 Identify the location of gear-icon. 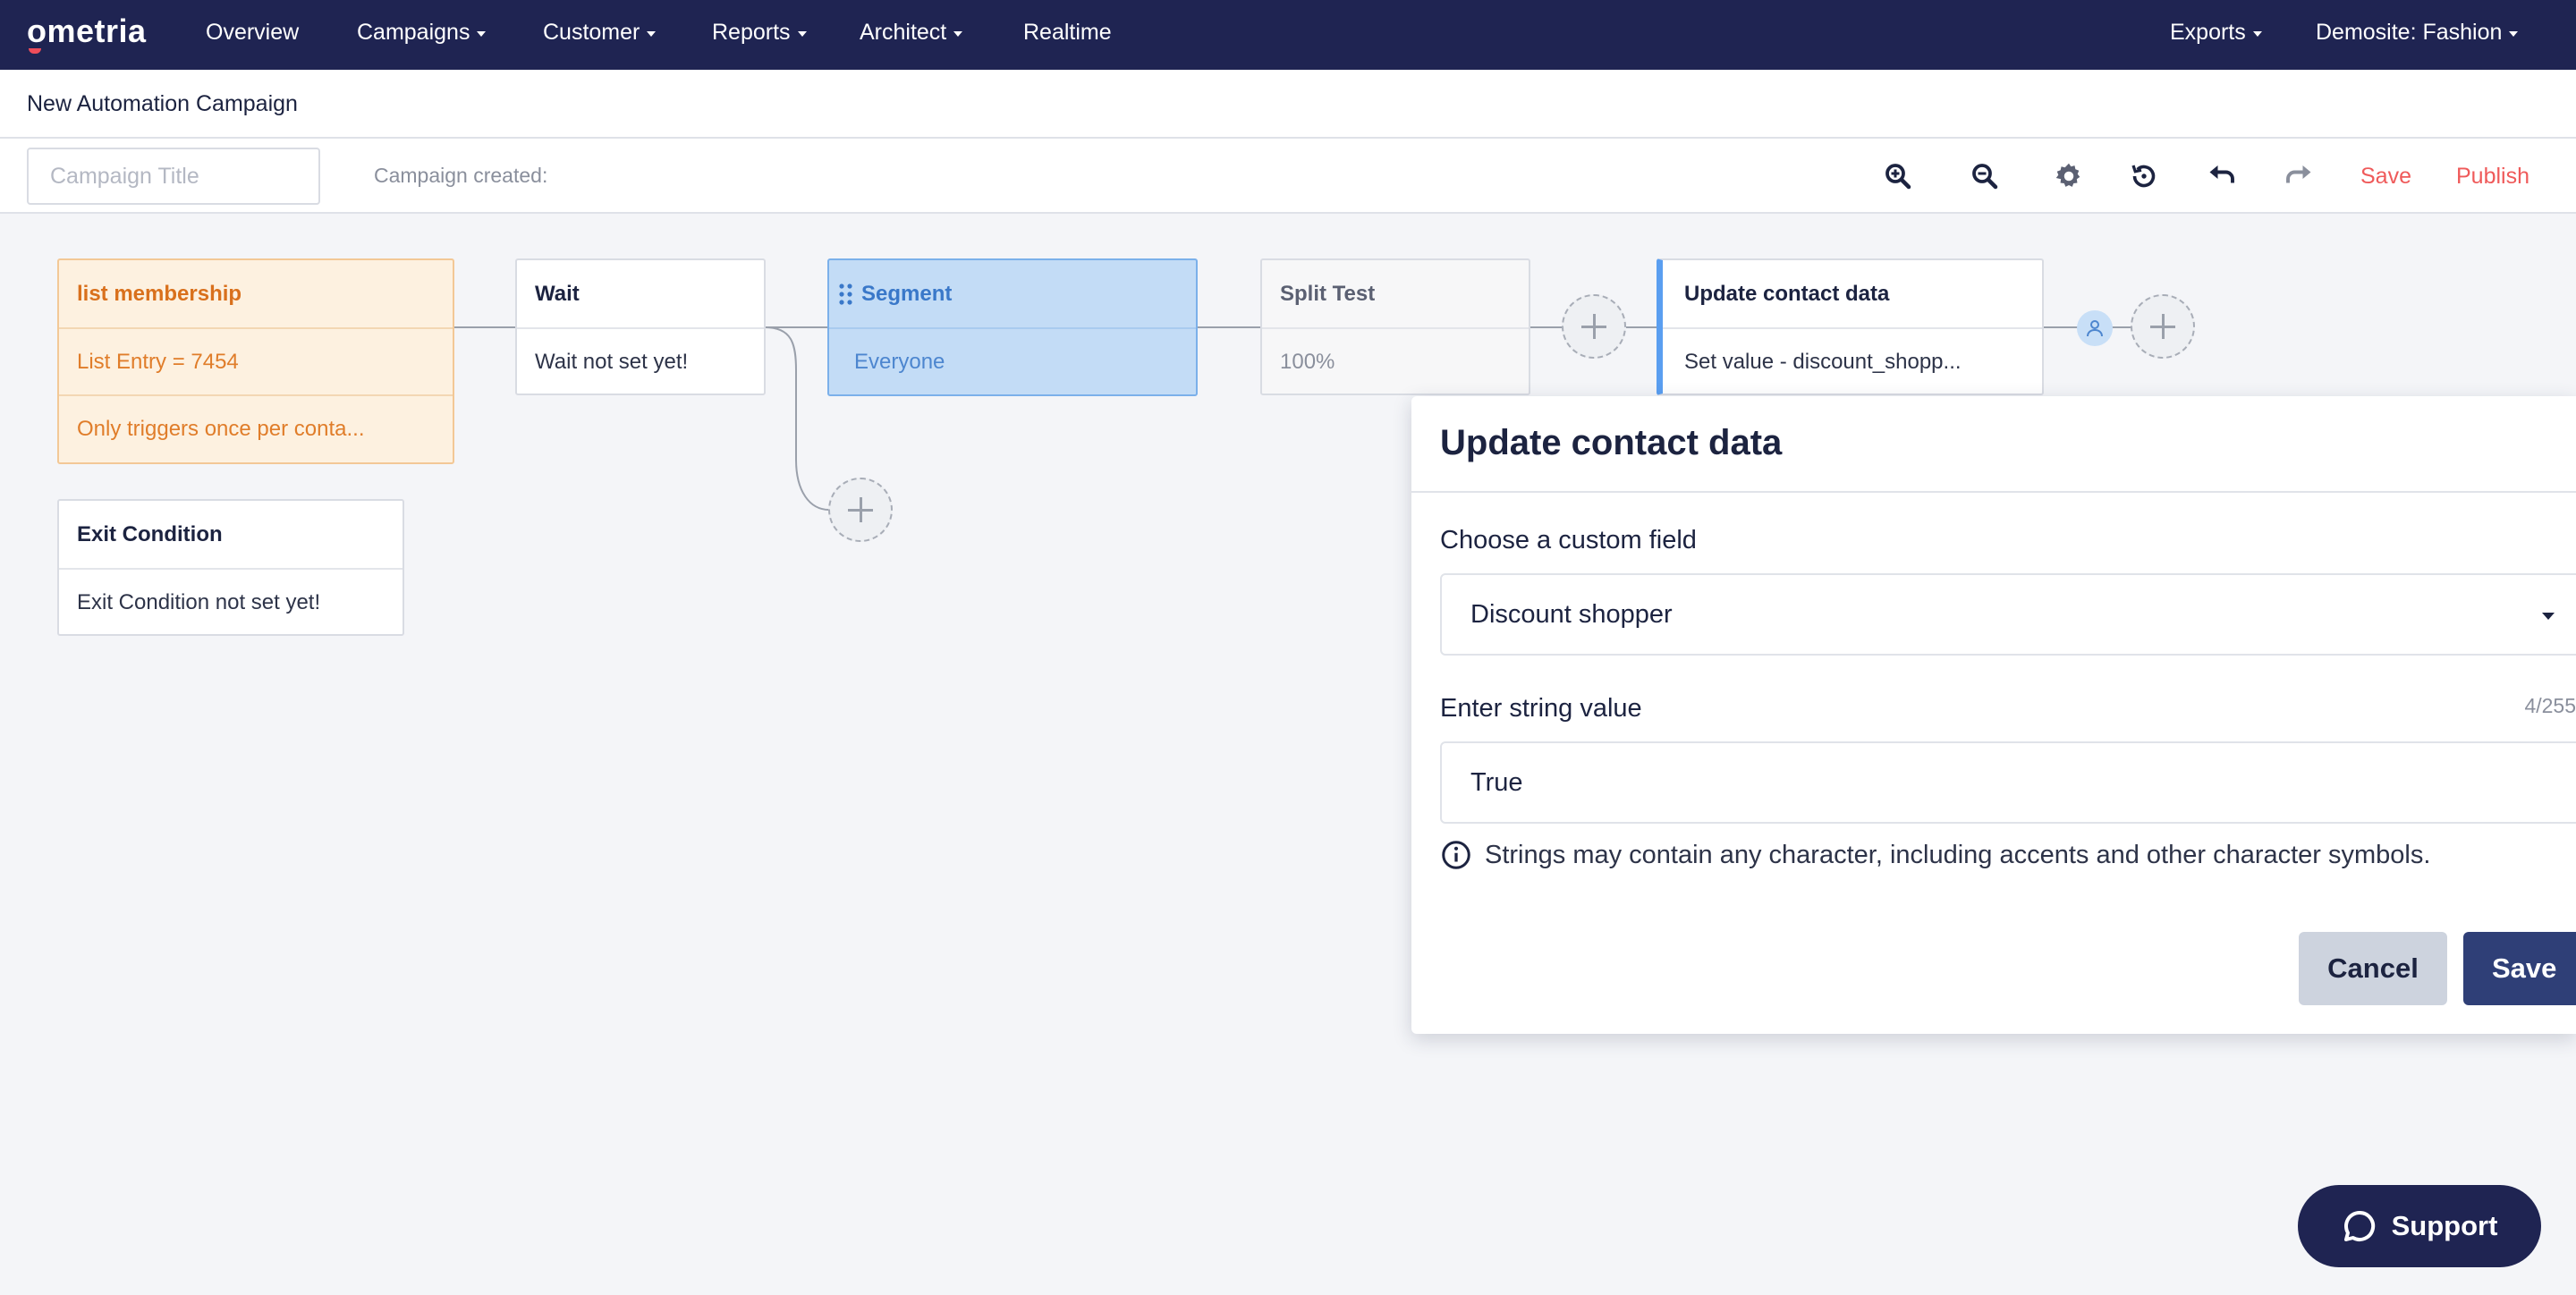
(2069, 176).